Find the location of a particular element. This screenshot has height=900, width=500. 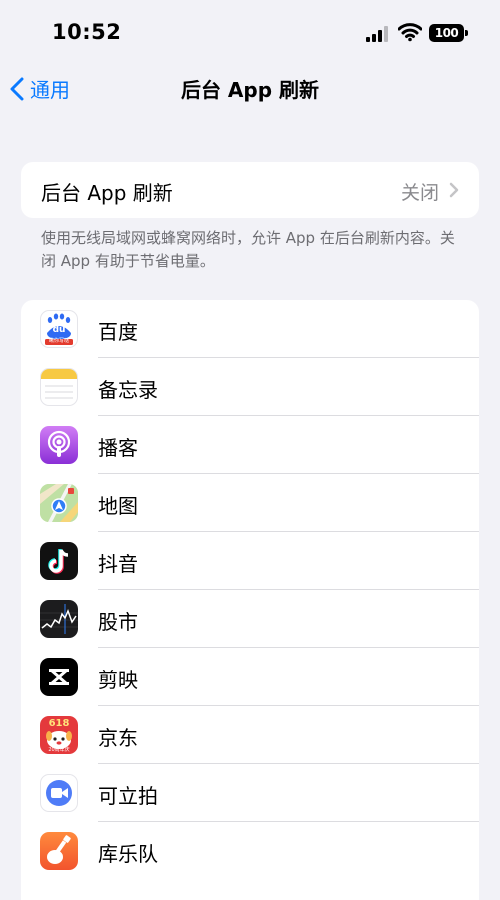

clips-icon is located at coordinates (59, 793).